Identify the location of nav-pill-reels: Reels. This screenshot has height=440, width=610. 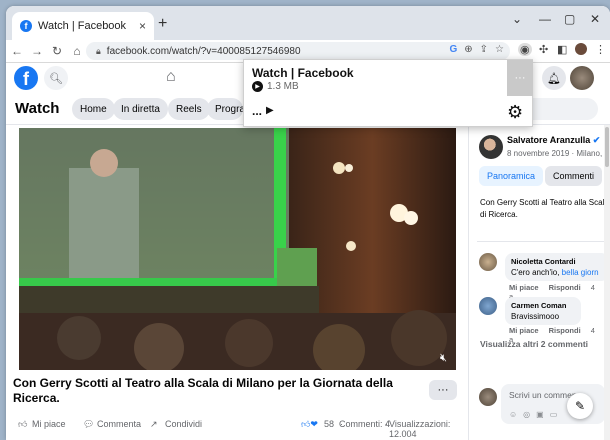
(189, 109).